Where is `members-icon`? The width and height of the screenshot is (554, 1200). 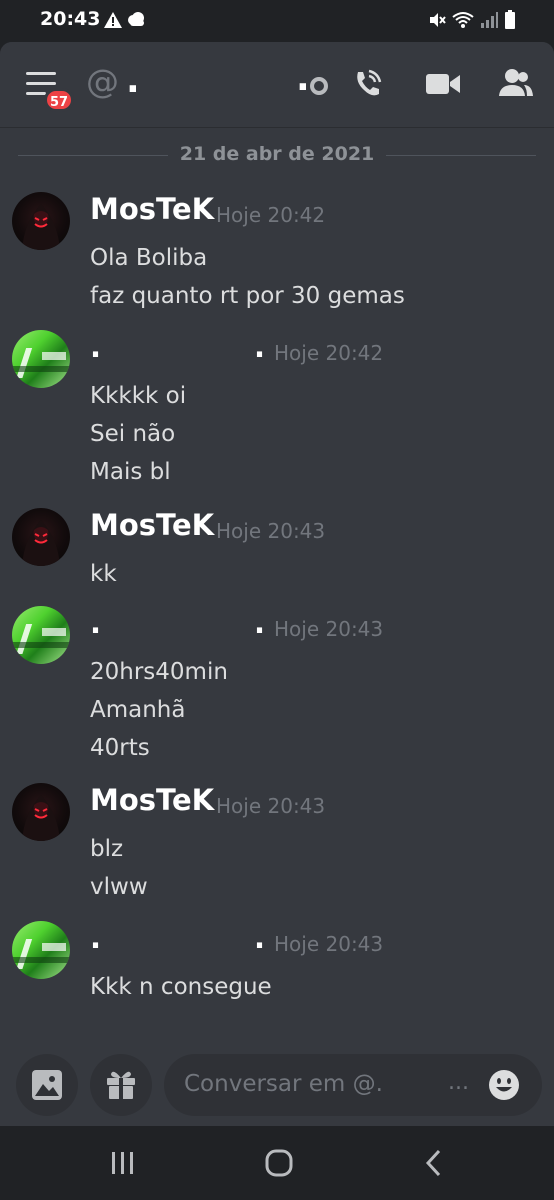 members-icon is located at coordinates (516, 83).